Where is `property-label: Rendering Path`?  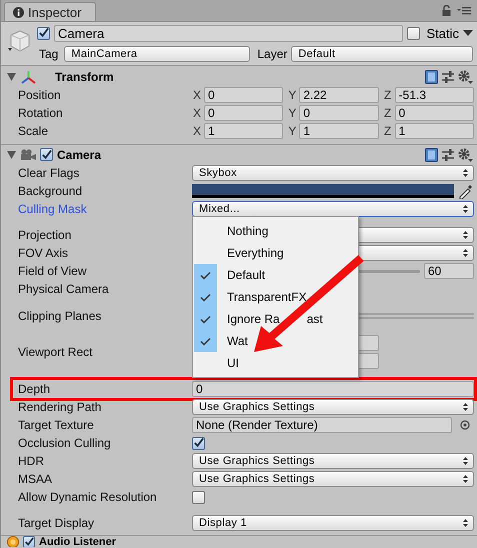
property-label: Rendering Path is located at coordinates (60, 407).